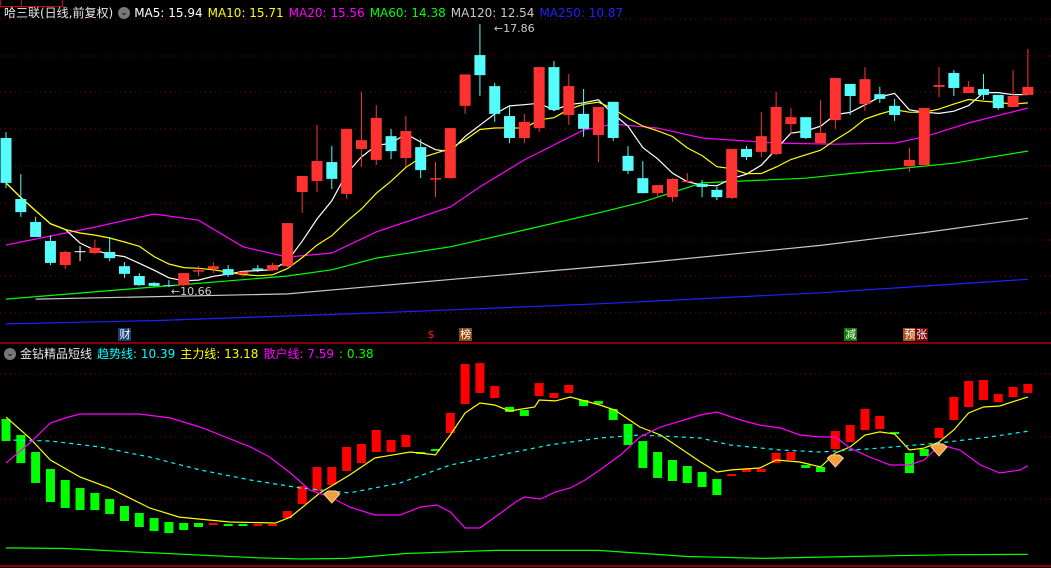  I want to click on signal-marker: 张, so click(922, 334).